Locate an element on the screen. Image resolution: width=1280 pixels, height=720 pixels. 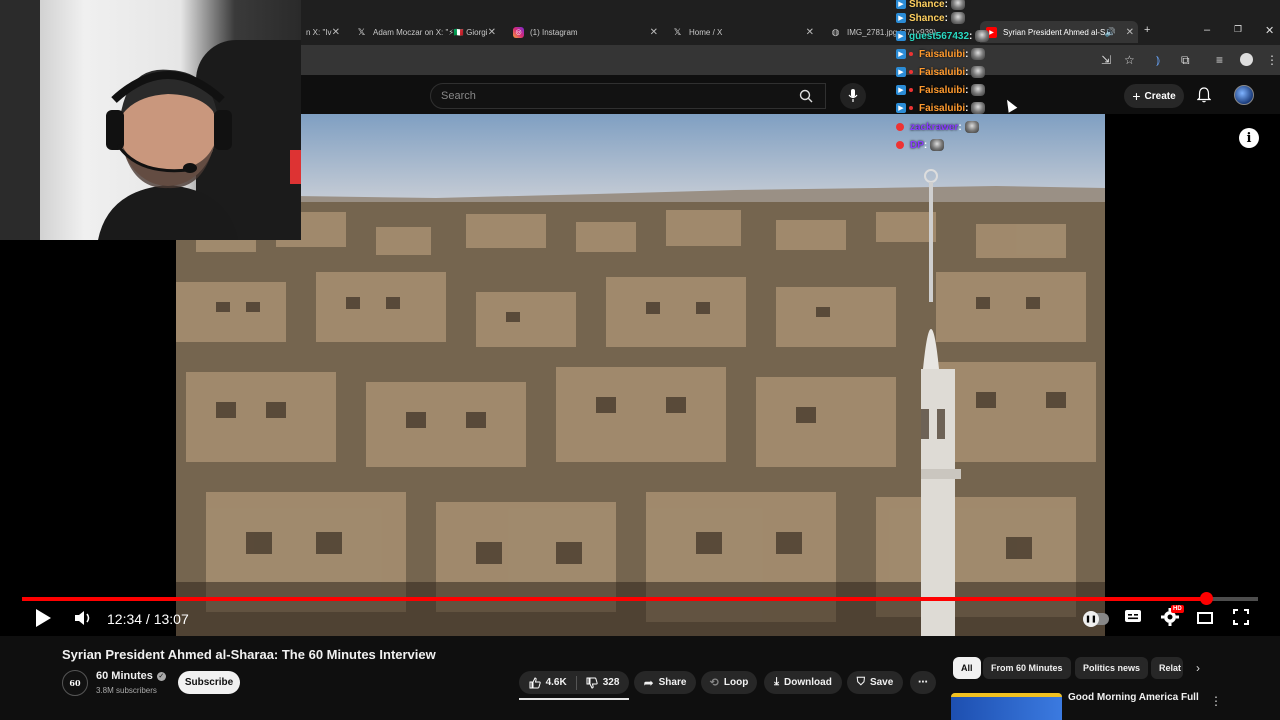
chevron-right-icon: › is located at coordinates (1198, 668).